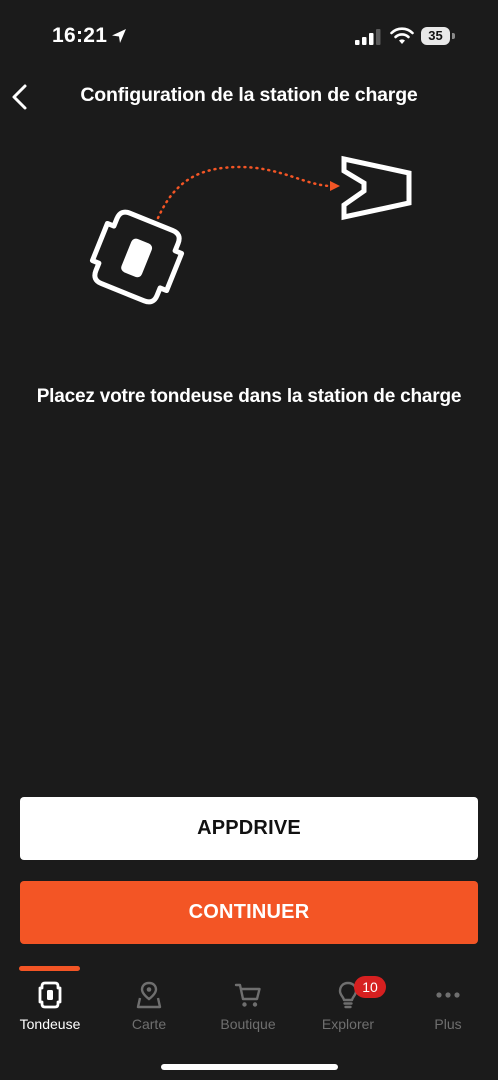  I want to click on page-title: Configuration de la station de charge, so click(249, 95).